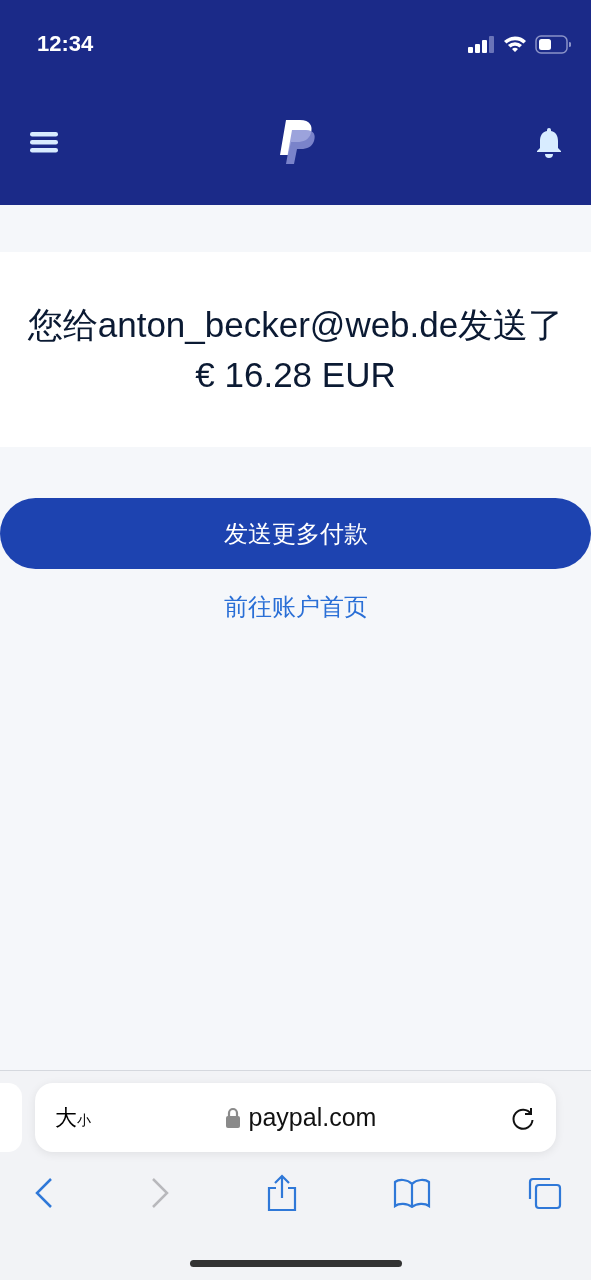  I want to click on tabs-button, so click(545, 1193).